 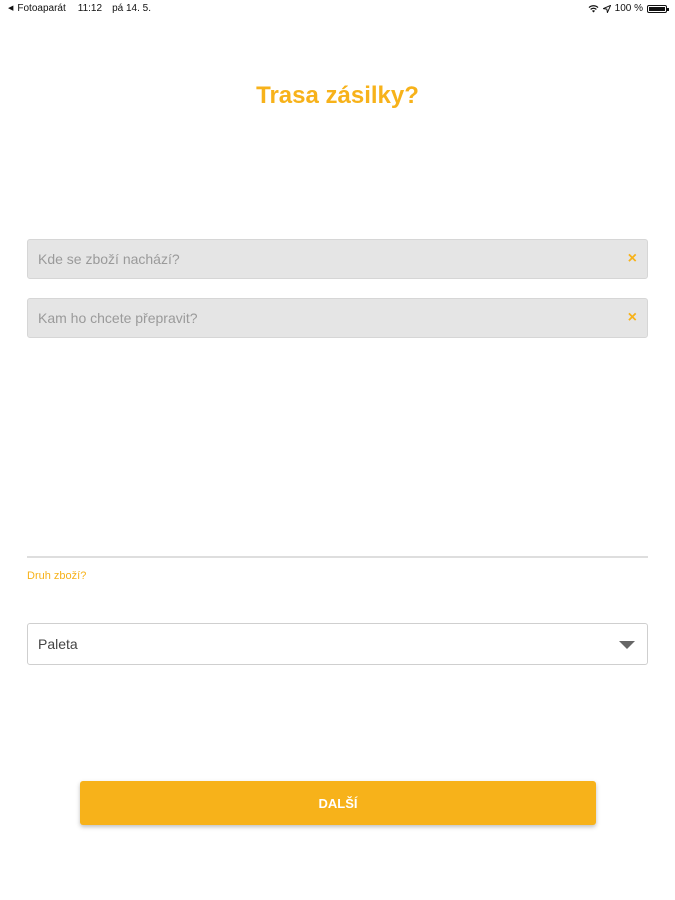 I want to click on goods-type-value: Paleta, so click(x=58, y=644).